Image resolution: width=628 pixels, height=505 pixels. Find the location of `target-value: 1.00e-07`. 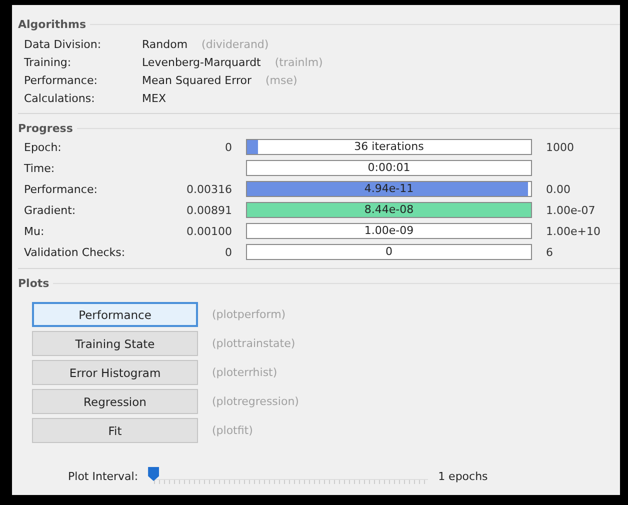

target-value: 1.00e-07 is located at coordinates (570, 210).